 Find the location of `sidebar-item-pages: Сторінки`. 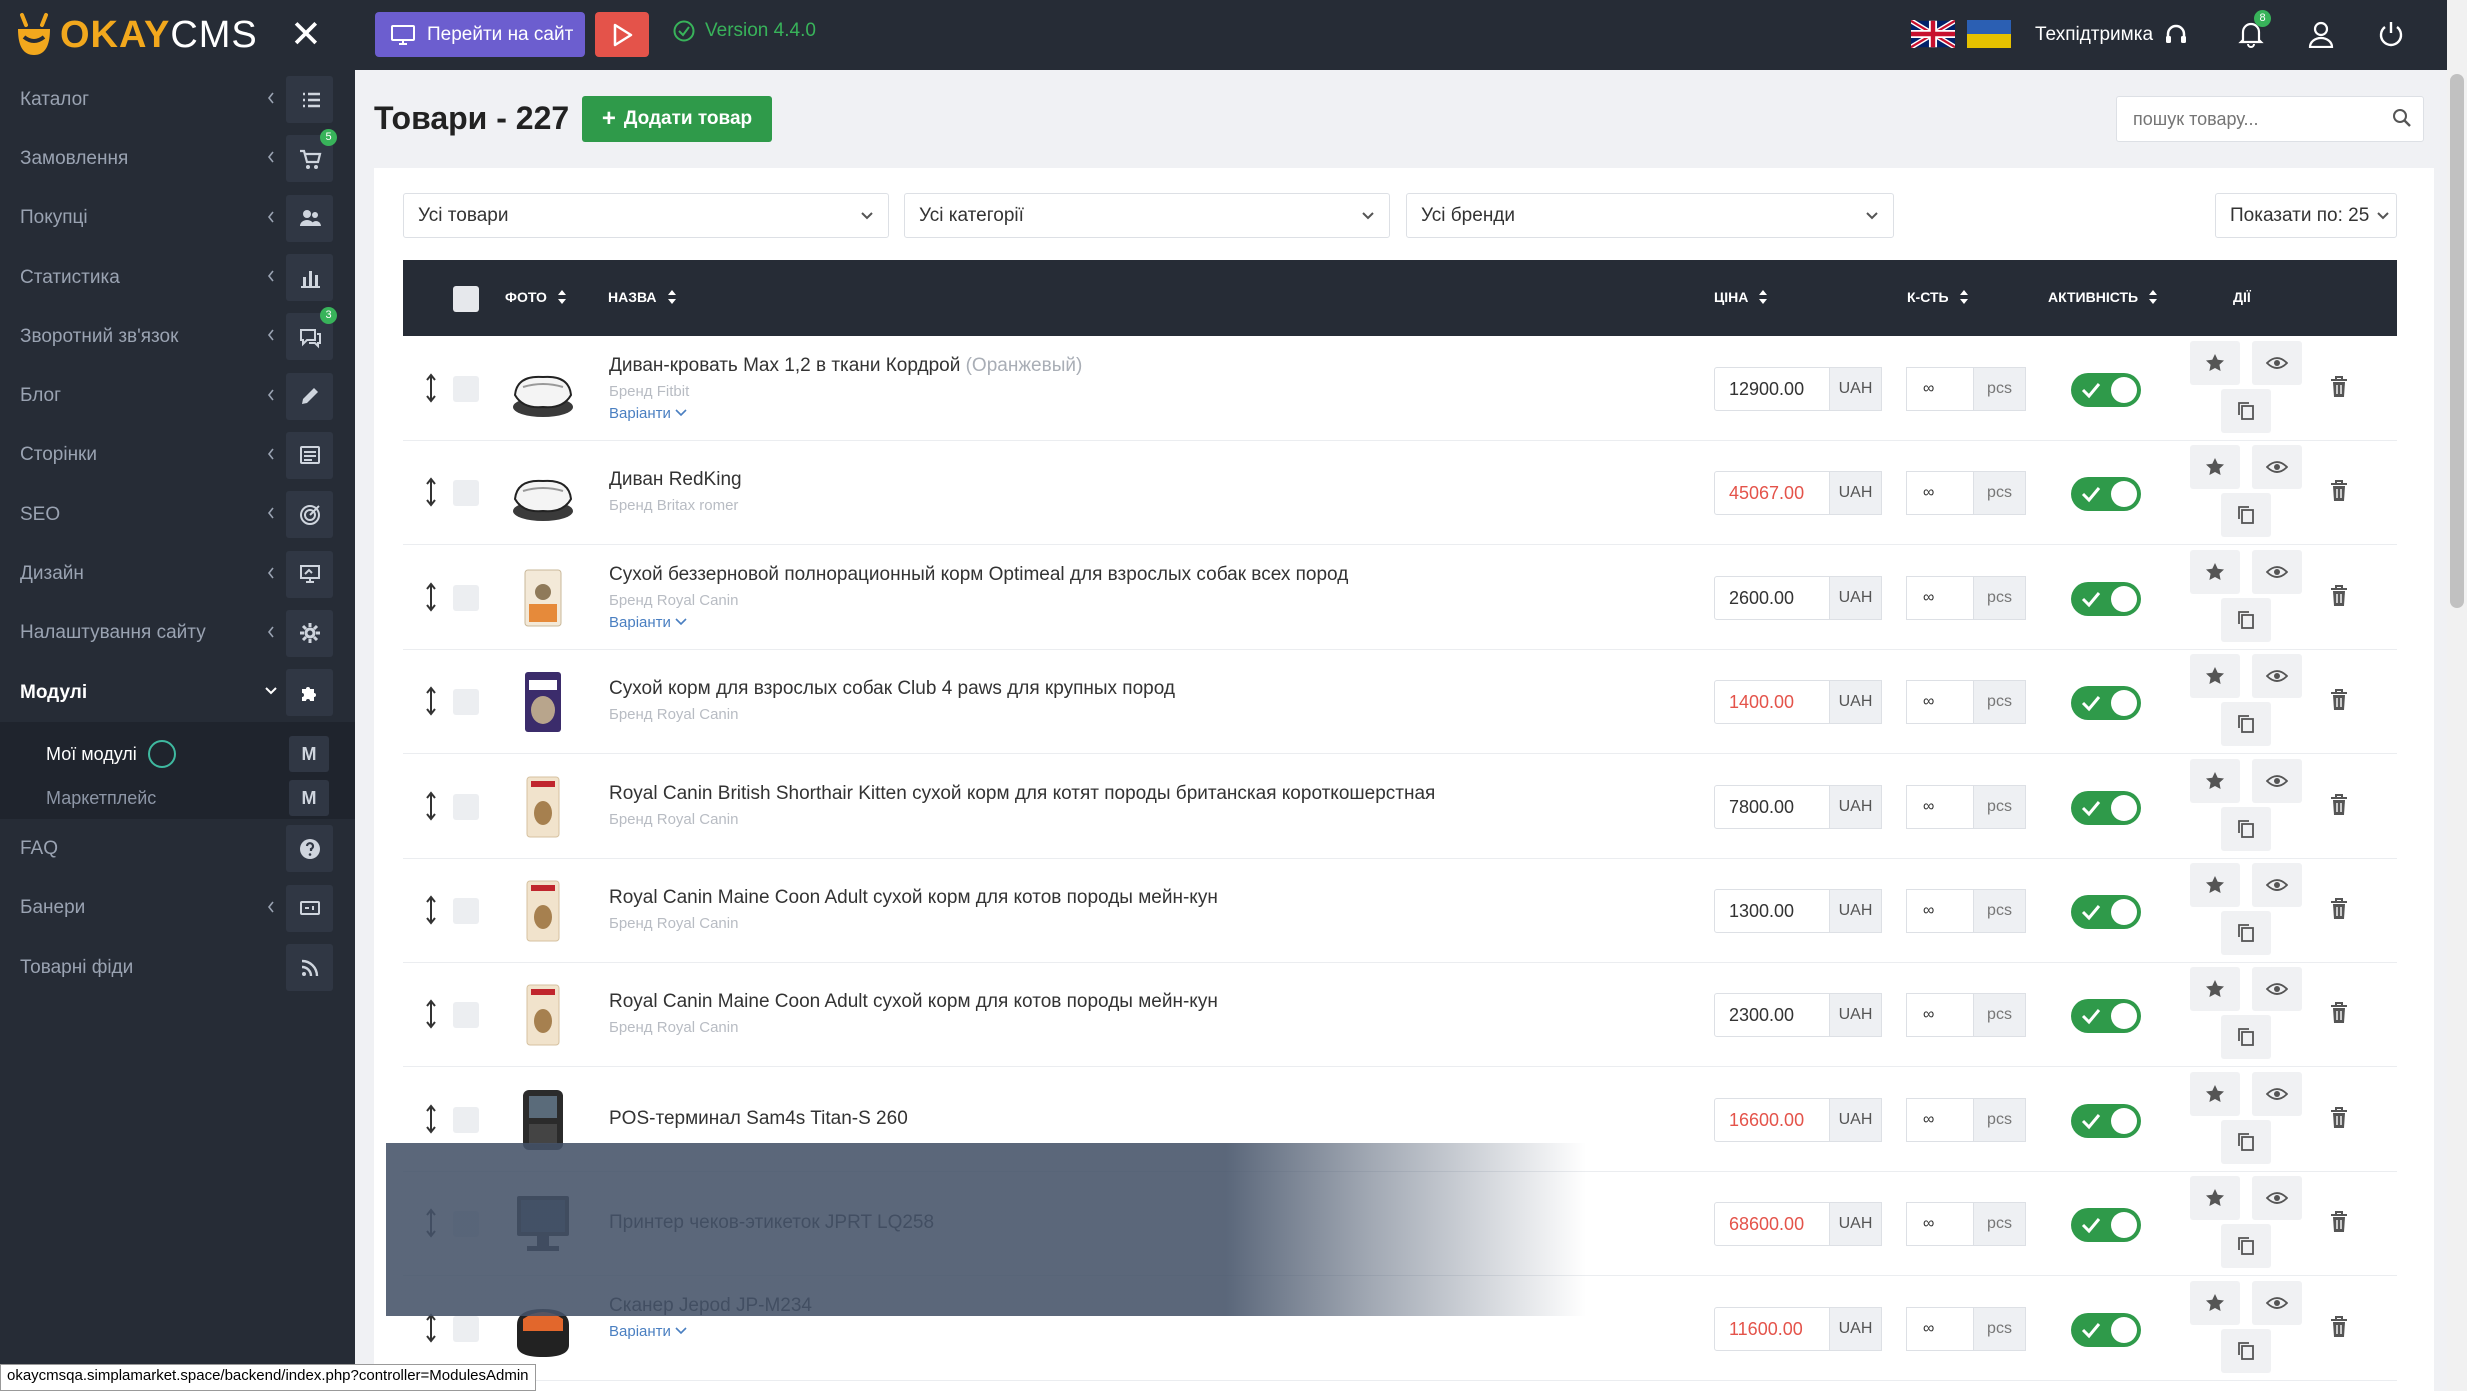

sidebar-item-pages: Сторінки is located at coordinates (177, 455).